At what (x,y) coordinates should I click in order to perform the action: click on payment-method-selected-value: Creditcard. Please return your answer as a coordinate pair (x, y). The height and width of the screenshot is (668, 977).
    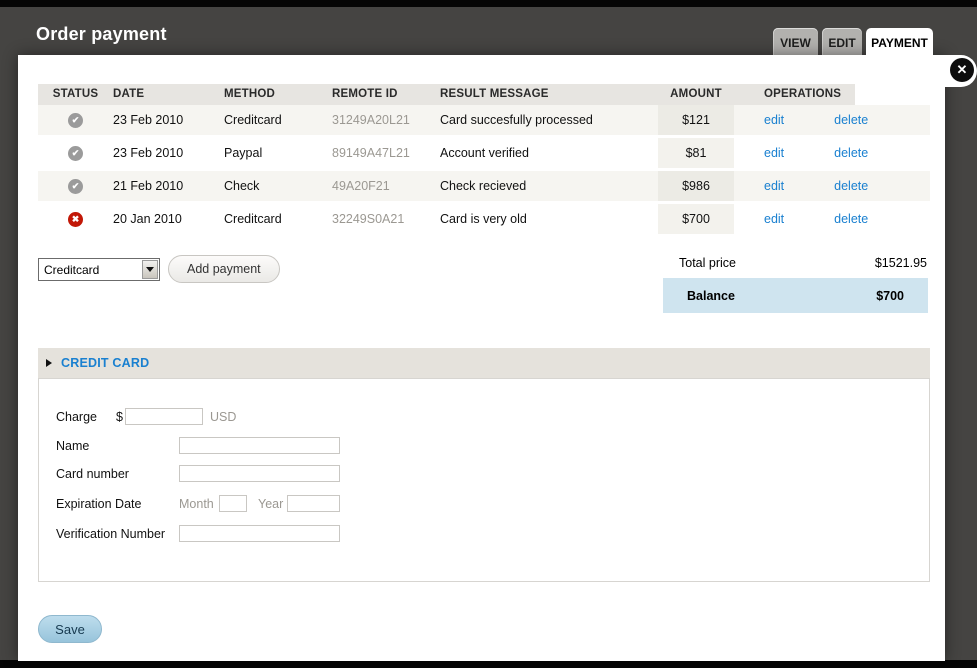
    Looking at the image, I should click on (72, 269).